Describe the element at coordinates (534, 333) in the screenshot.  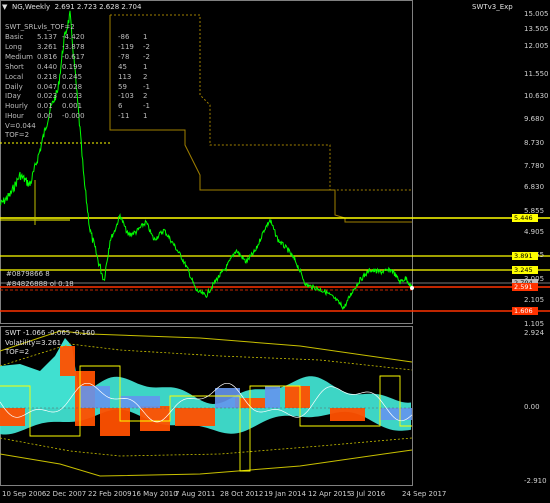
I see `osc-y-tick: 2.924` at that location.